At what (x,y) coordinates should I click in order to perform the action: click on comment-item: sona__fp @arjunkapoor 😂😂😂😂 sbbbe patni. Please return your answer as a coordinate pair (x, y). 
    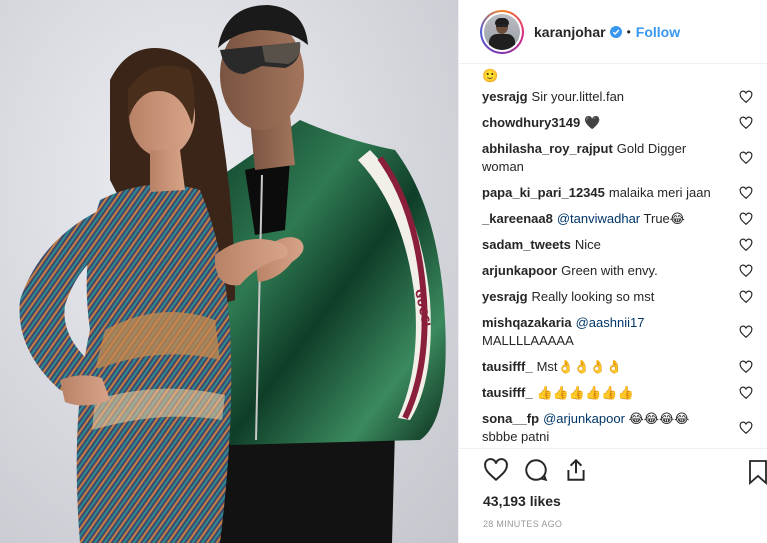
    Looking at the image, I should click on (624, 427).